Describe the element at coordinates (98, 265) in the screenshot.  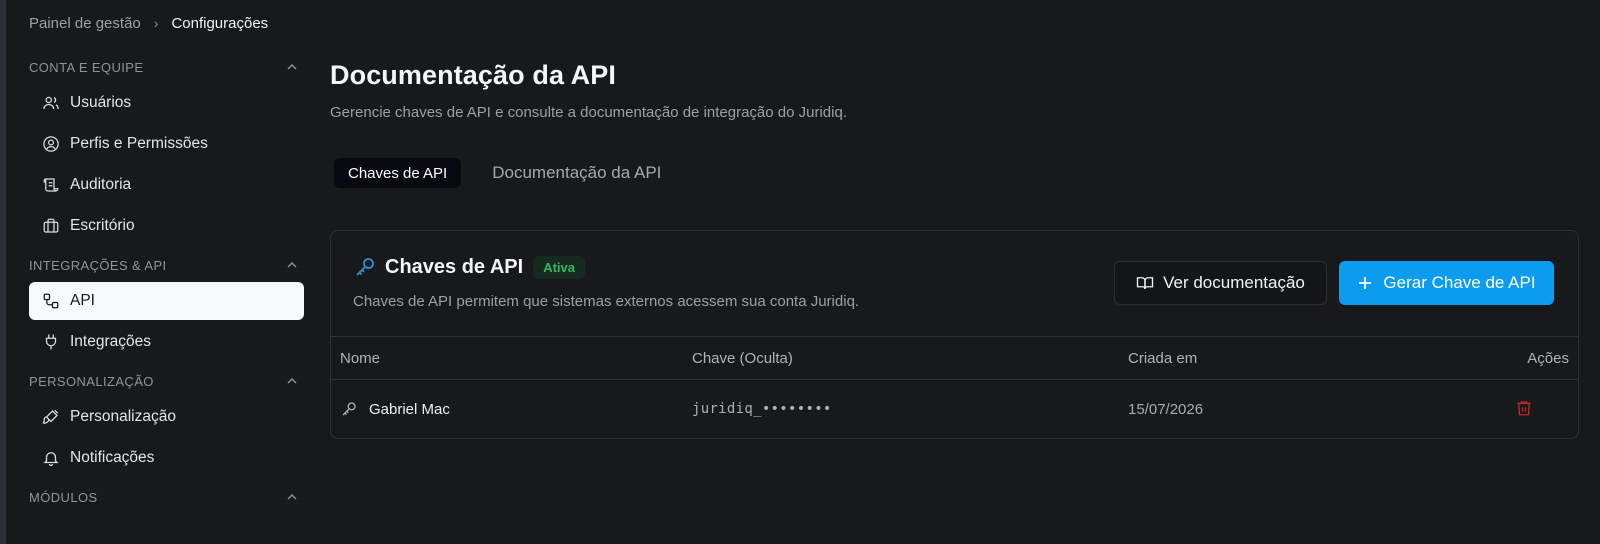
I see `section-title: INTEGRAÇÕES & API` at that location.